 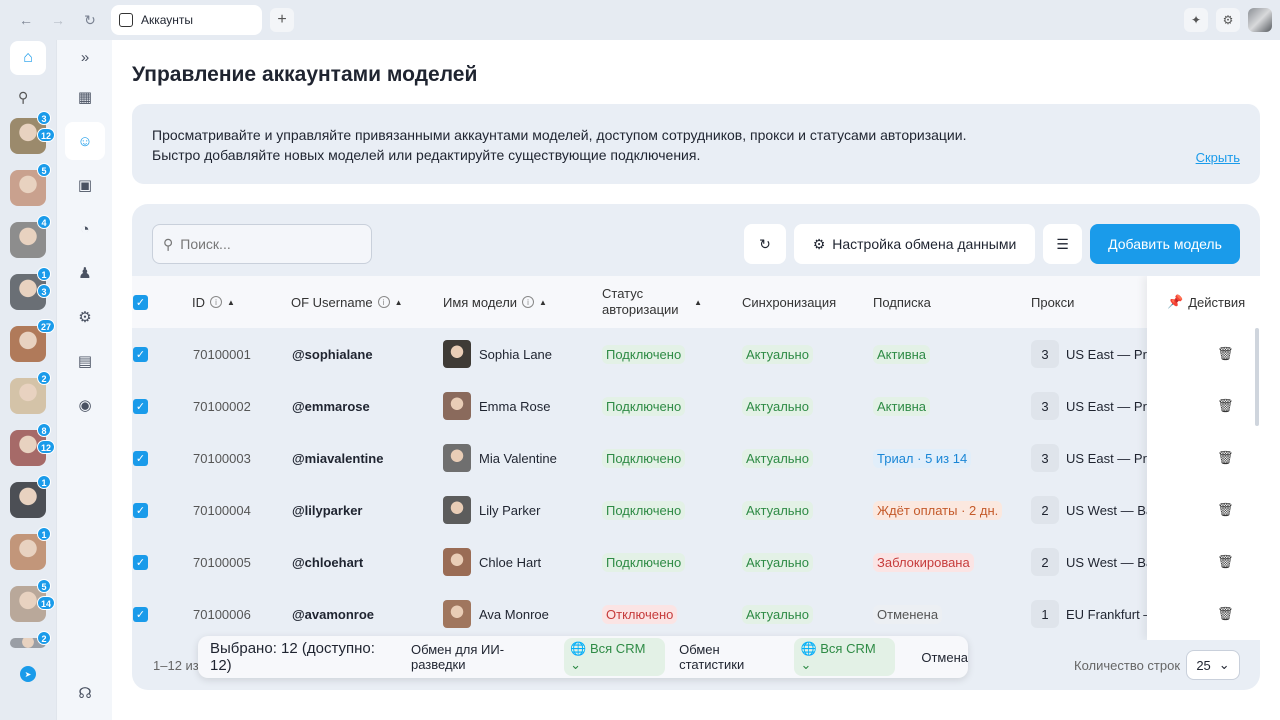 I want to click on col-auth-status: Статус авторизации ▲, so click(x=652, y=302).